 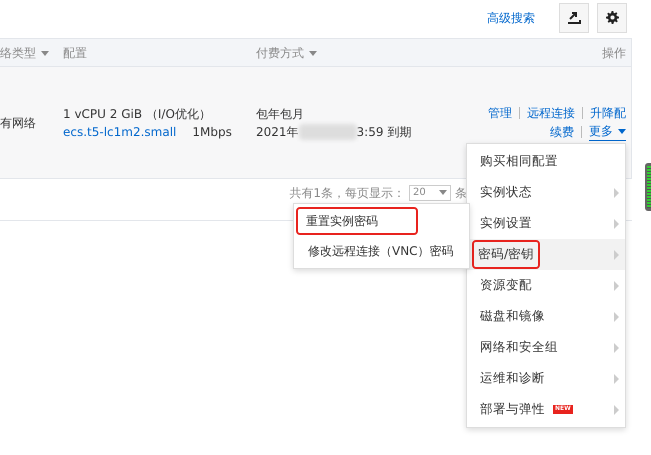 I want to click on action-link: 远程连接, so click(x=551, y=113).